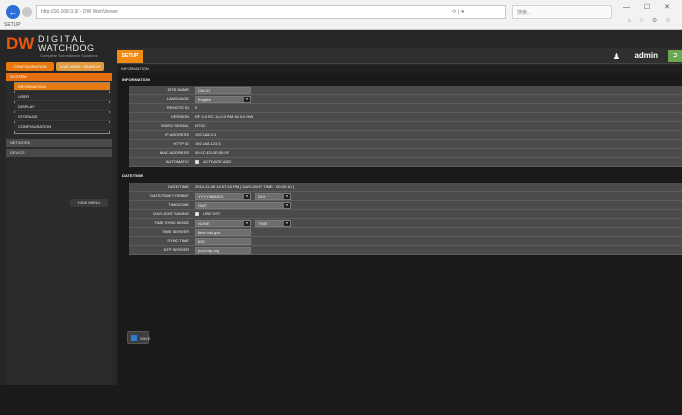 This screenshot has height=415, width=682. I want to click on sync-mode-value: NONE, so click(204, 223).